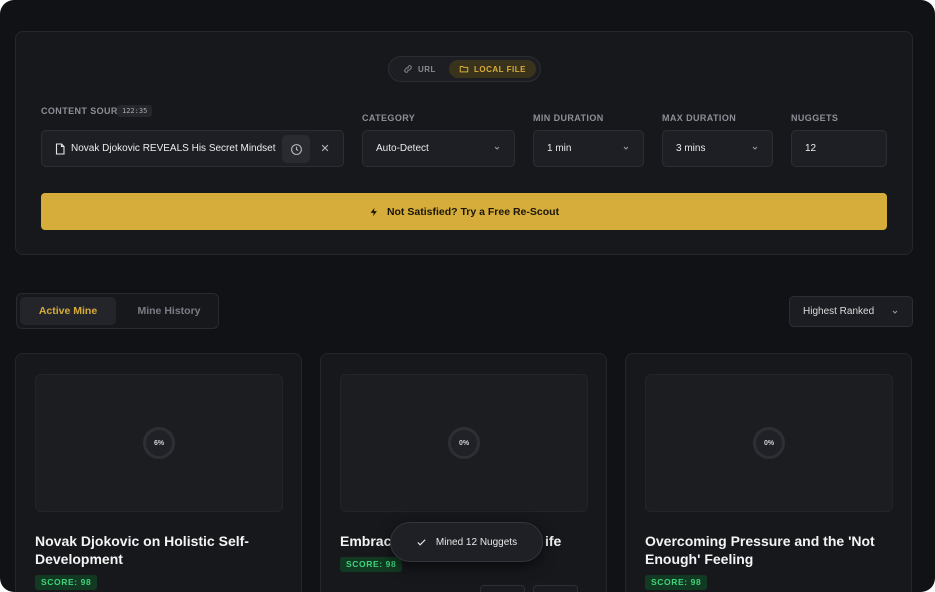  I want to click on toast-notification: Mined 12 Nuggets, so click(466, 542).